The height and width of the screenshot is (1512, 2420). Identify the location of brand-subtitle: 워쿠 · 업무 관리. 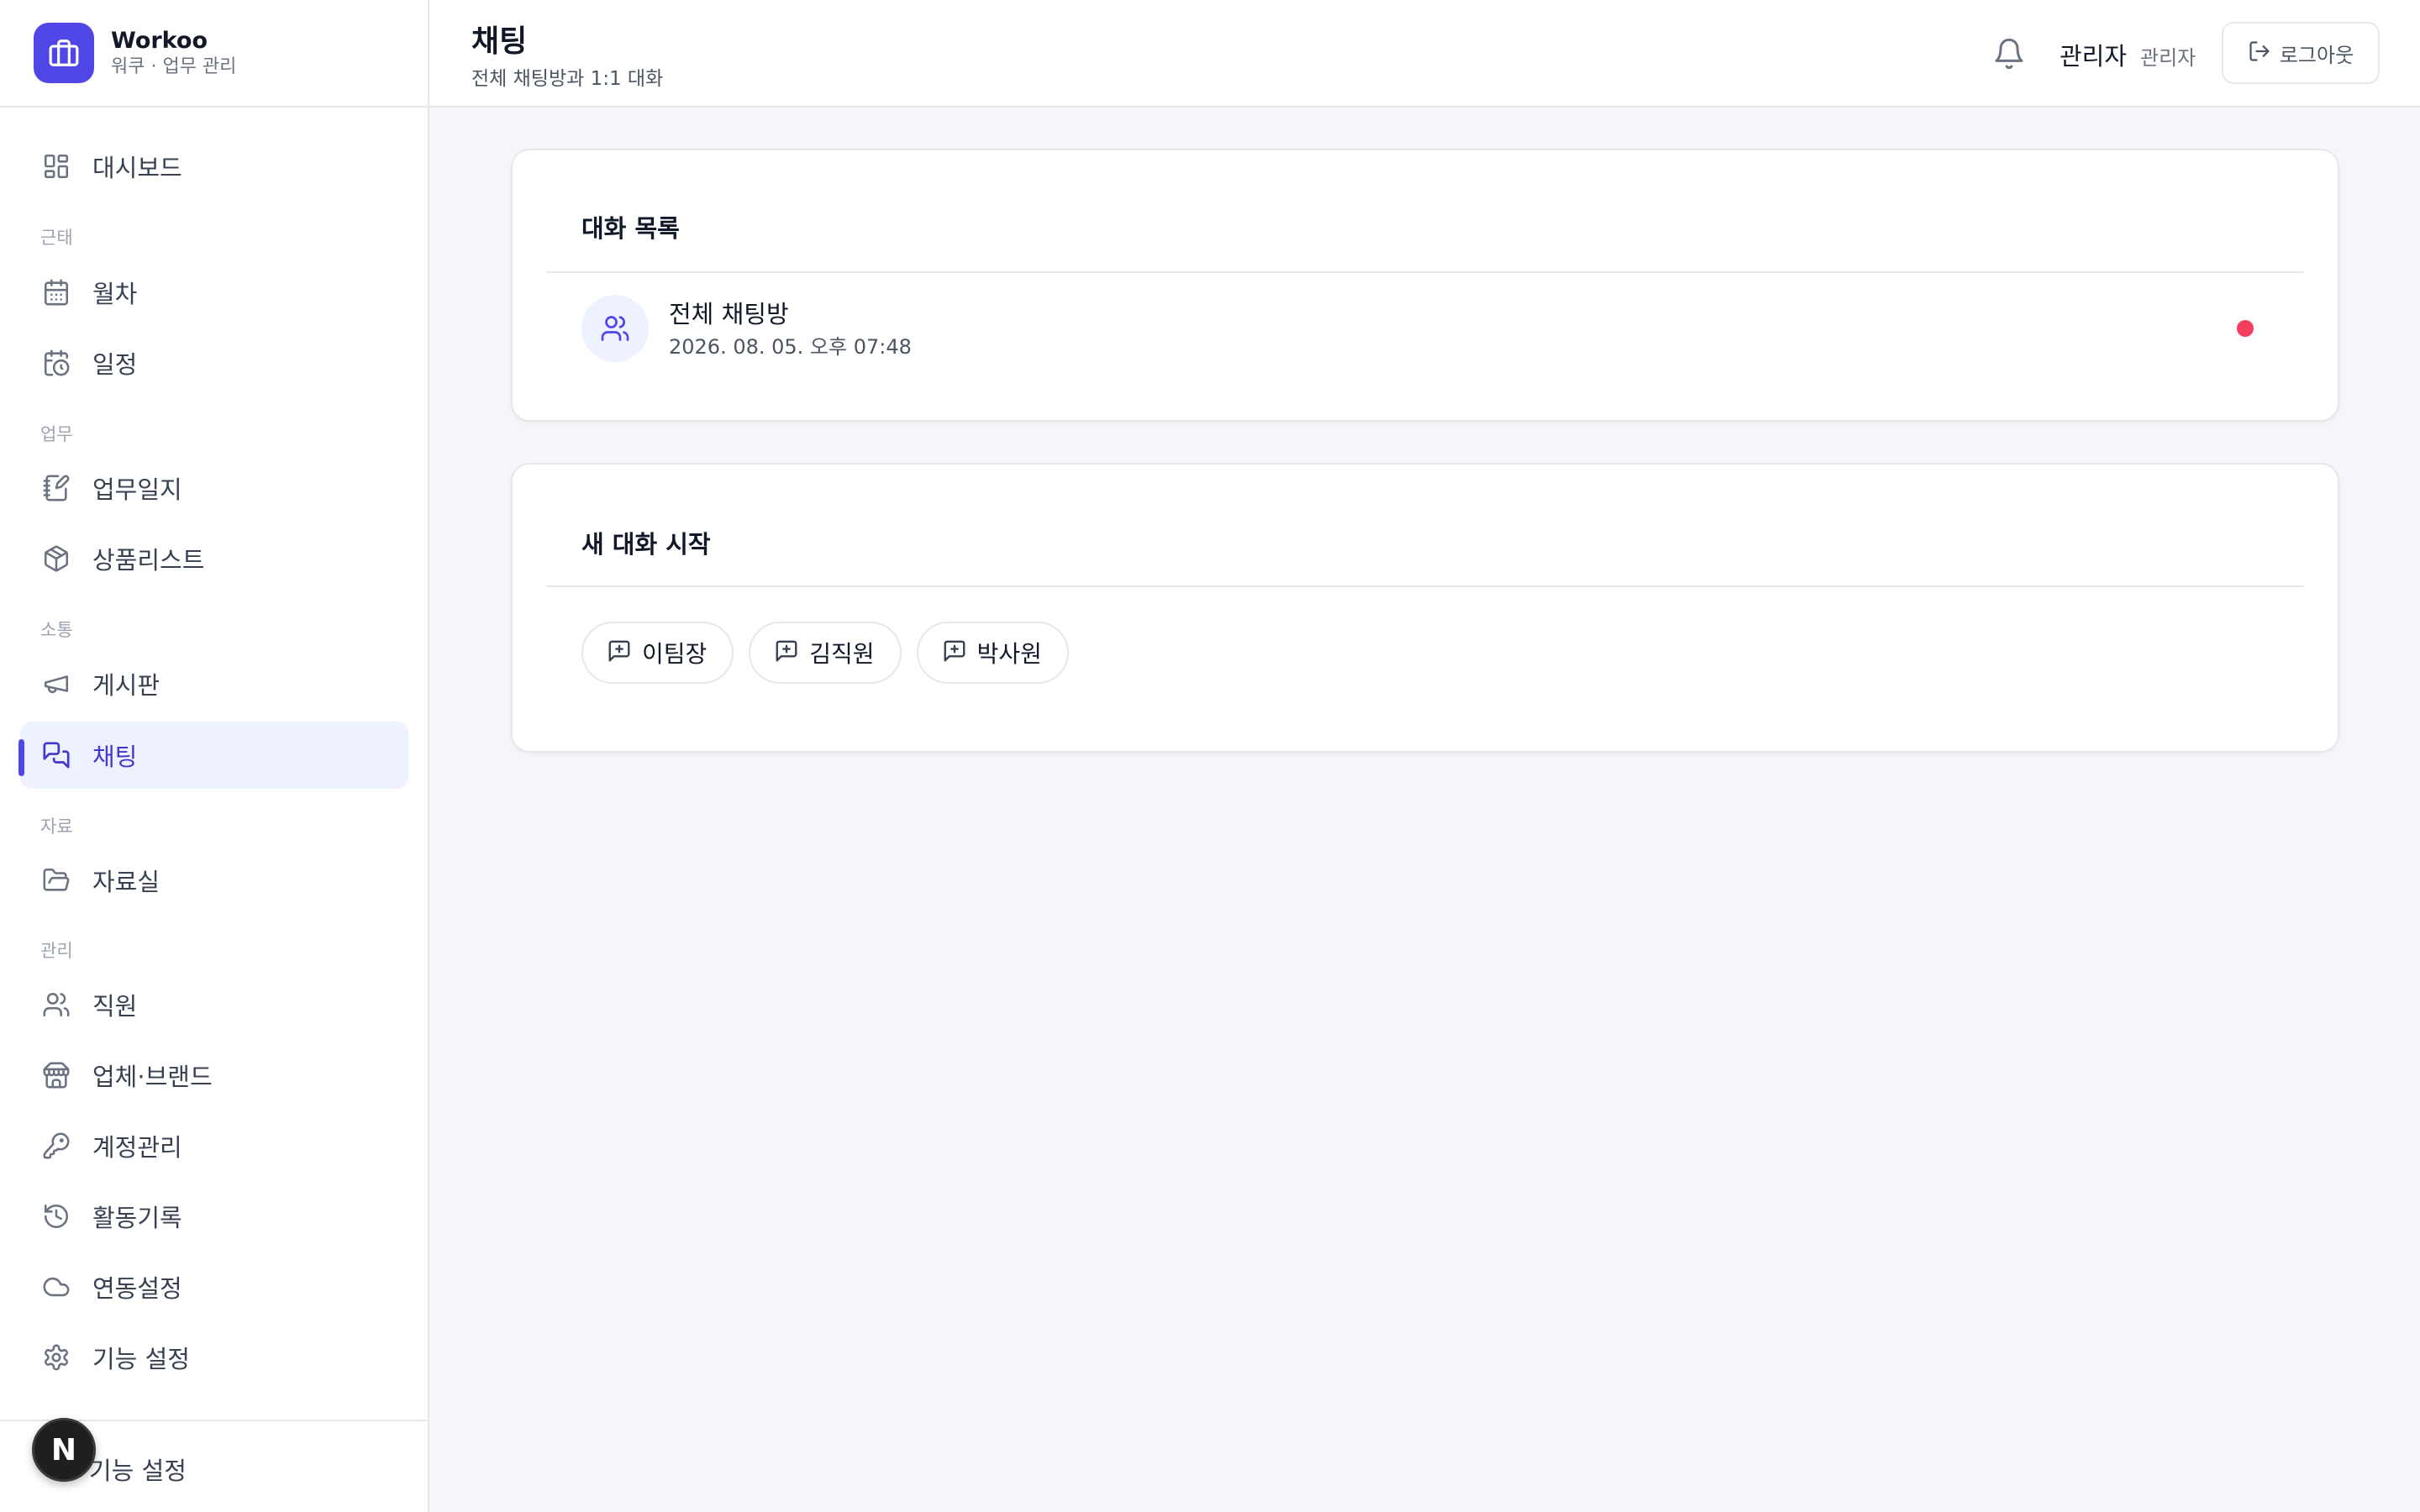
(174, 66).